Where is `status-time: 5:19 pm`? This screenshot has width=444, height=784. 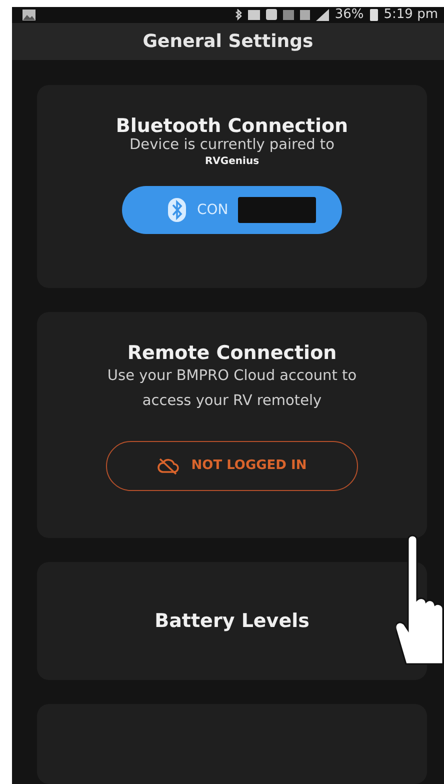
status-time: 5:19 pm is located at coordinates (411, 14).